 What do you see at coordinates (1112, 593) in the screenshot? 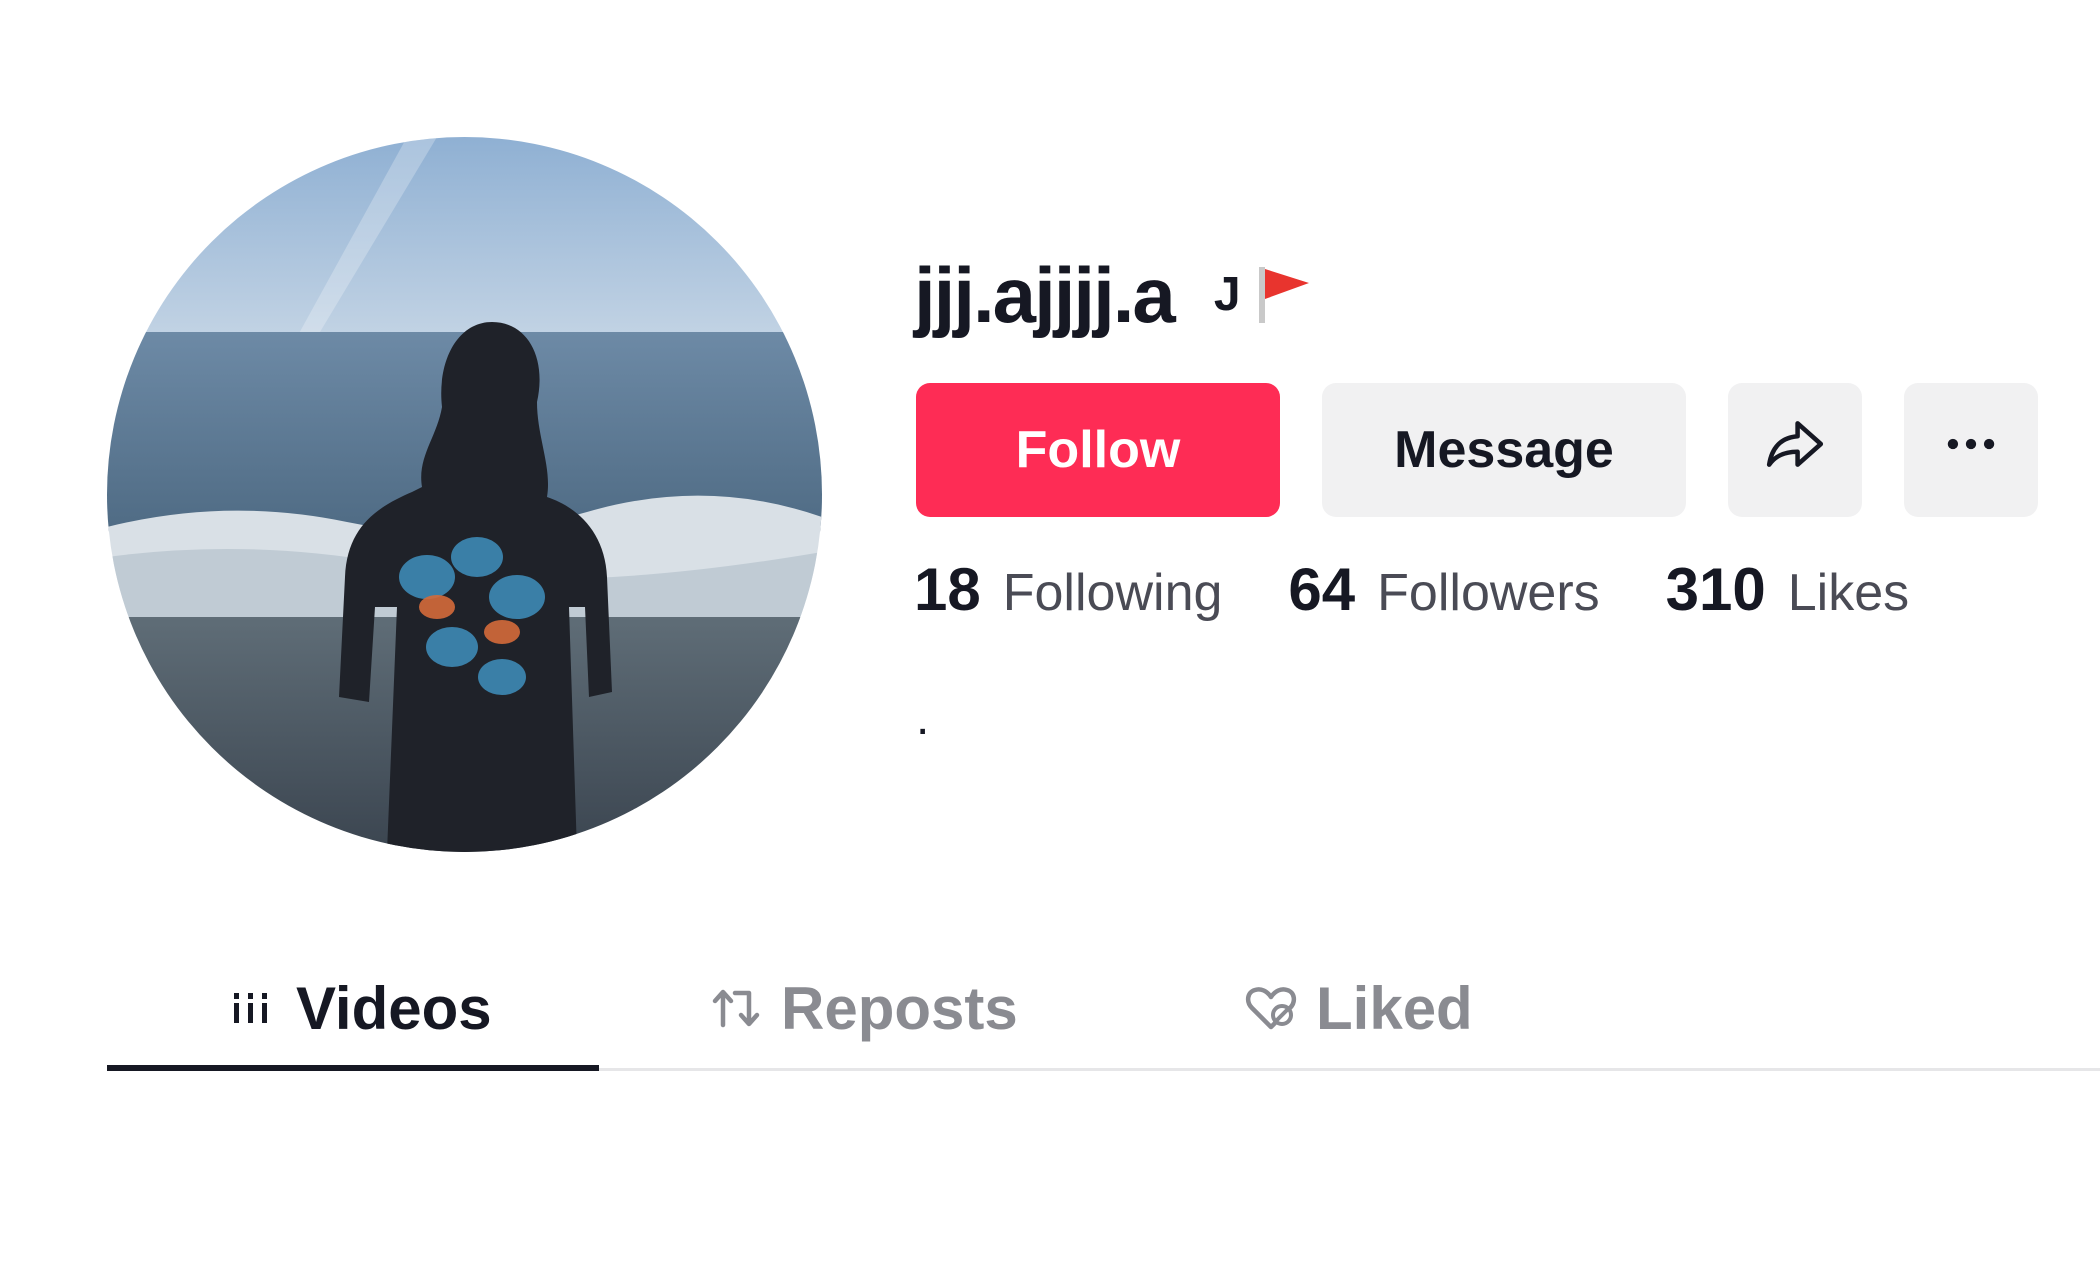
I see `following-label: Following` at bounding box center [1112, 593].